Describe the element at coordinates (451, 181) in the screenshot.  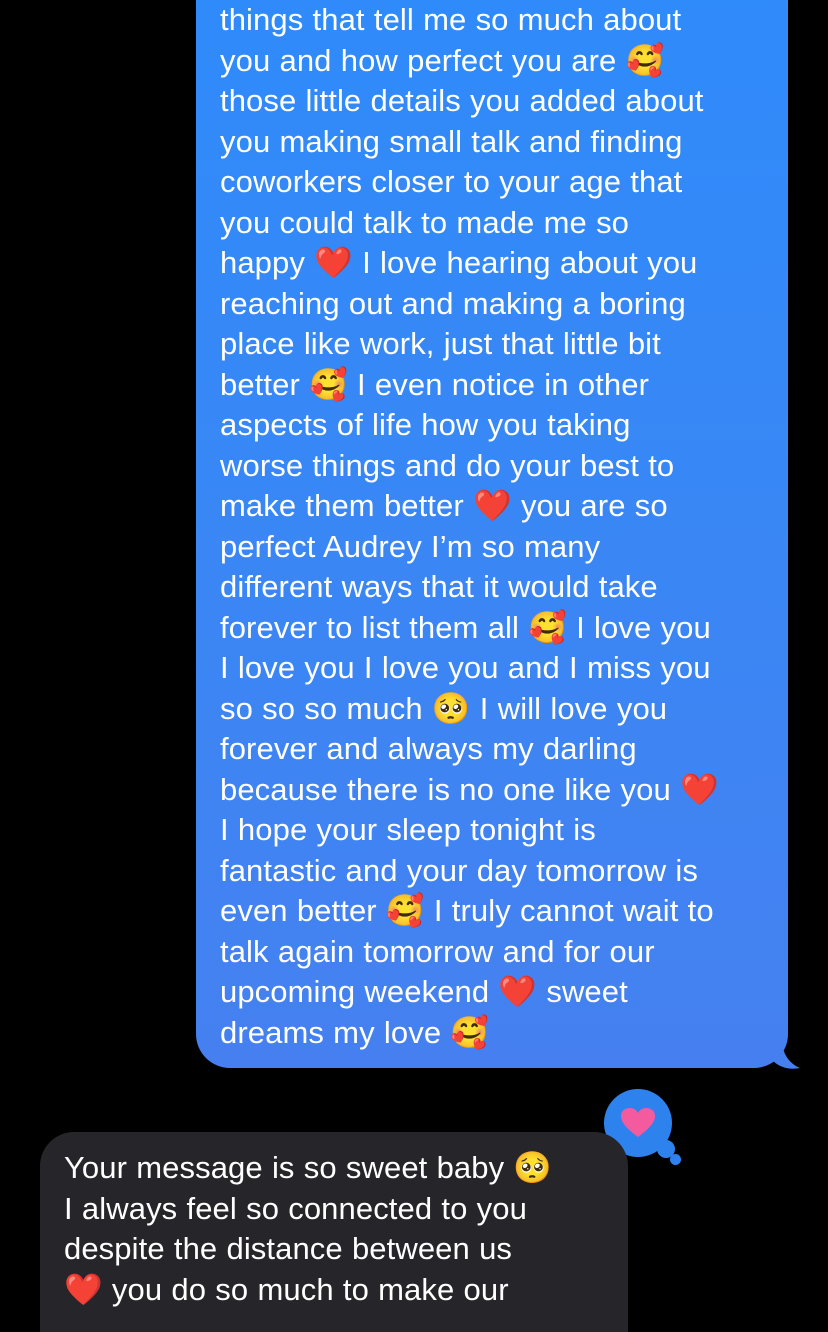
I see `sent-message-line: coworkers closer to your age that` at that location.